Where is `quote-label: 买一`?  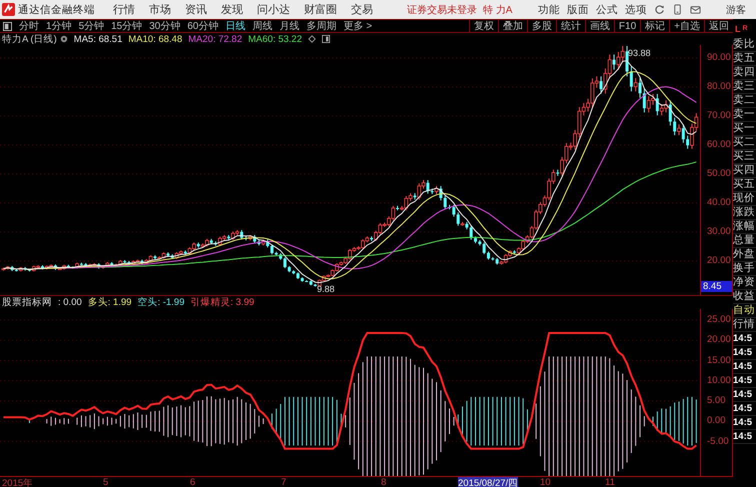 quote-label: 买一 is located at coordinates (744, 129).